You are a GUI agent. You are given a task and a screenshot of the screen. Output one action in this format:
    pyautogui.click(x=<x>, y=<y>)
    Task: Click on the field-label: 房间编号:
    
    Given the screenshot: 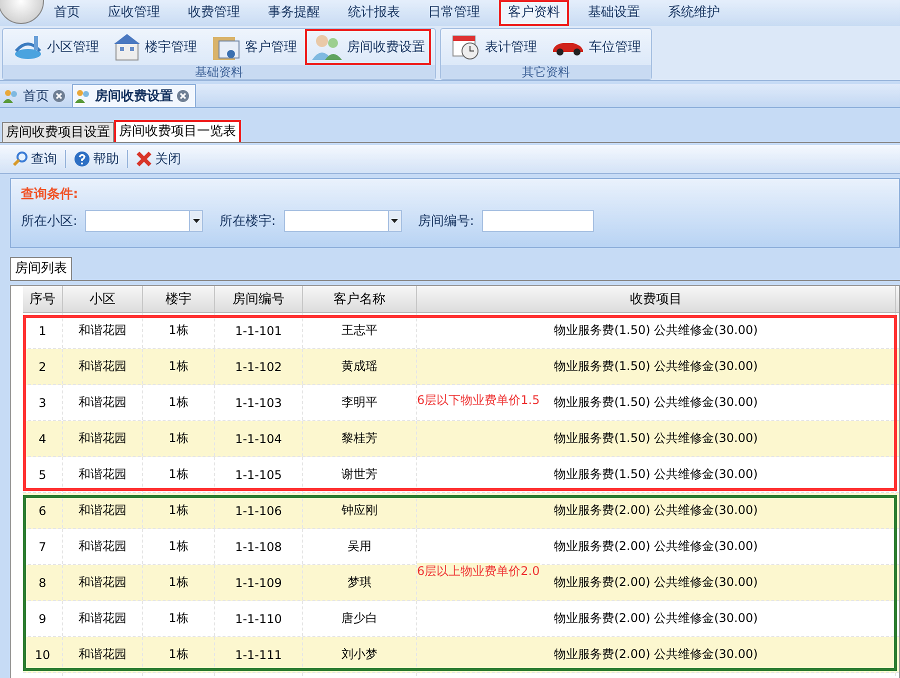 What is the action you would take?
    pyautogui.click(x=446, y=221)
    